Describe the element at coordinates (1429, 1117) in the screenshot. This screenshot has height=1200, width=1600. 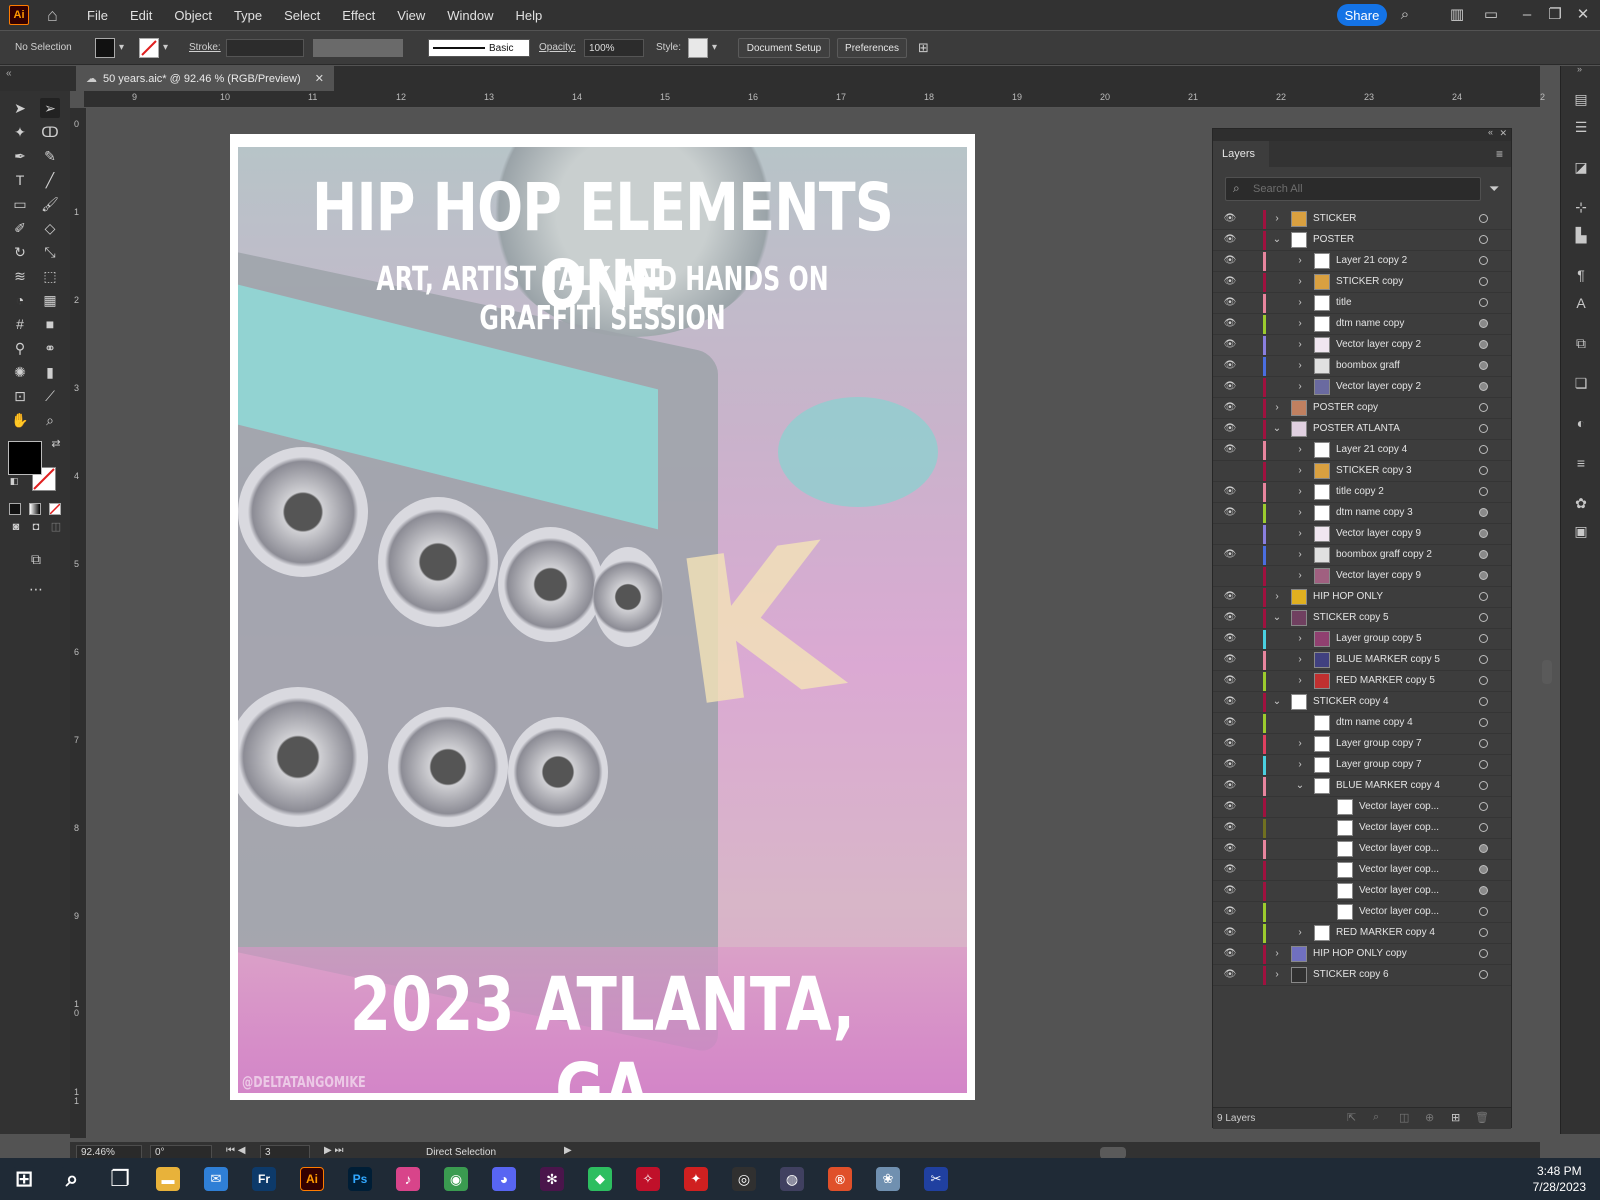
I see `new-sublayer-icon: ⊕` at that location.